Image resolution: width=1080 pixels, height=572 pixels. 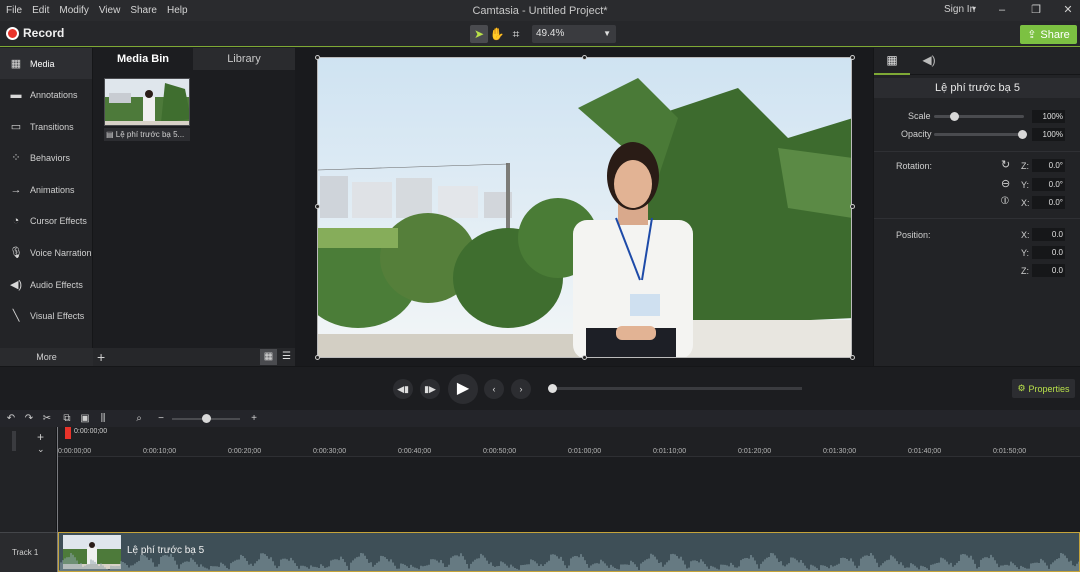 What do you see at coordinates (979, 134) in the screenshot?
I see `opacity-slider` at bounding box center [979, 134].